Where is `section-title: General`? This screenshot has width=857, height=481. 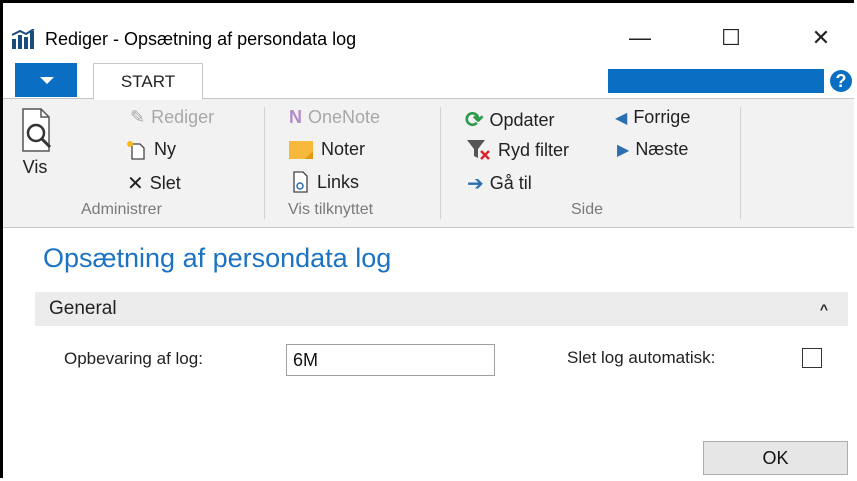
section-title: General is located at coordinates (83, 308).